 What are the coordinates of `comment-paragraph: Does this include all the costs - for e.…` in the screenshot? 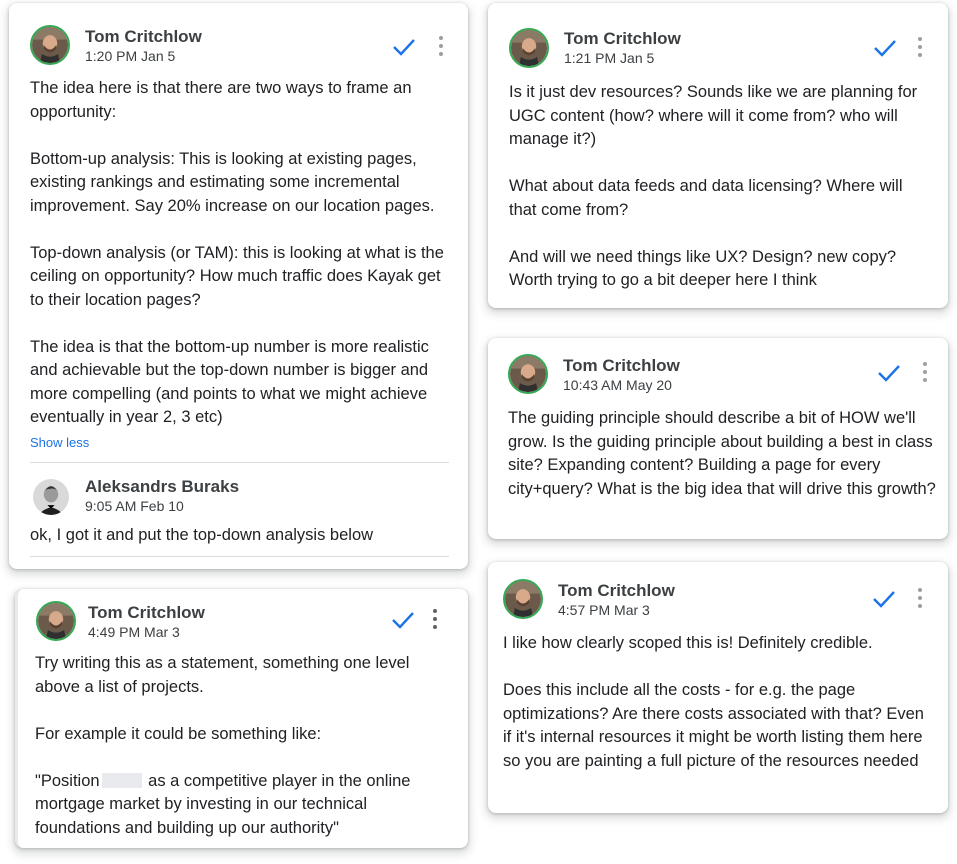 It's located at (713, 725).